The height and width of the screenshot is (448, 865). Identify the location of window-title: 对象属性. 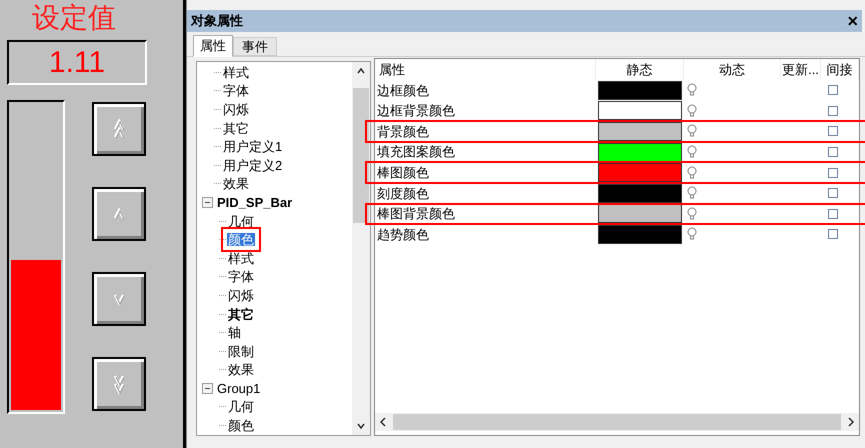
(217, 21).